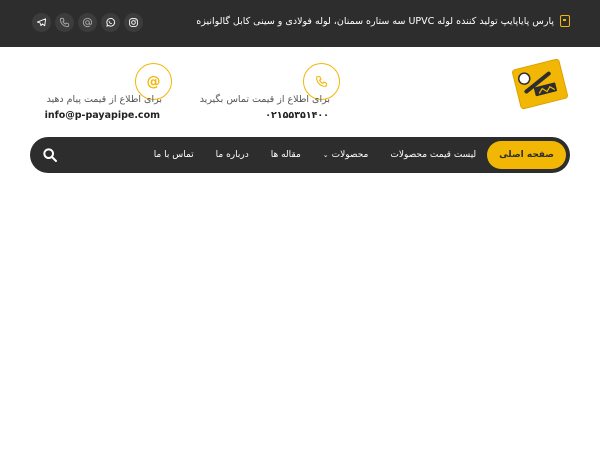 The height and width of the screenshot is (450, 600). Describe the element at coordinates (41, 22) in the screenshot. I see `telegram-icon` at that location.